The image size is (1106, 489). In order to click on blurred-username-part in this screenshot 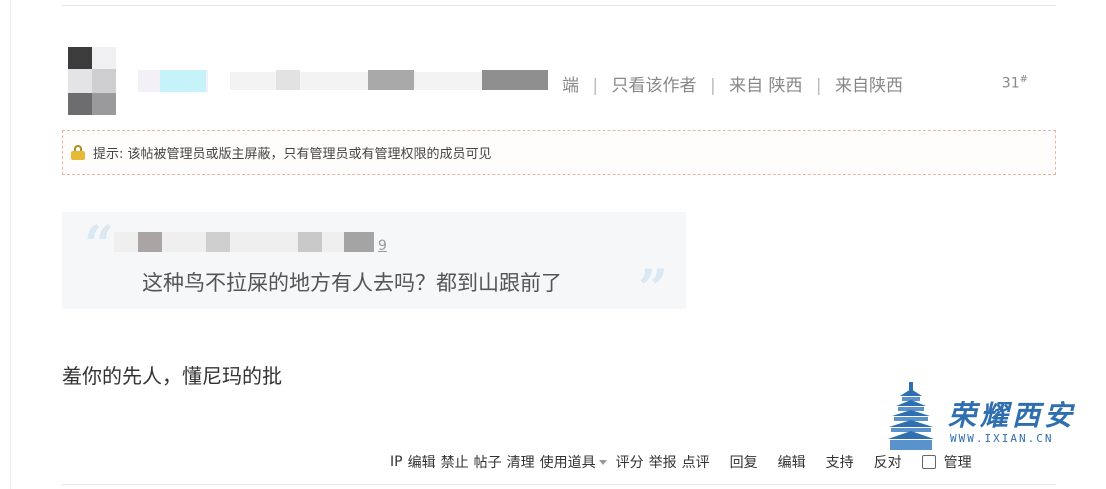, I will do `click(183, 81)`.